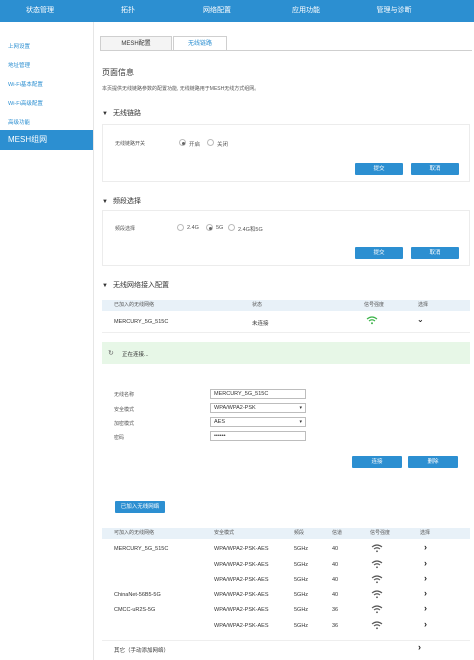  I want to click on wireless-link-panel: 无线链路开关 开启 关闭 提交 取消, so click(286, 153).